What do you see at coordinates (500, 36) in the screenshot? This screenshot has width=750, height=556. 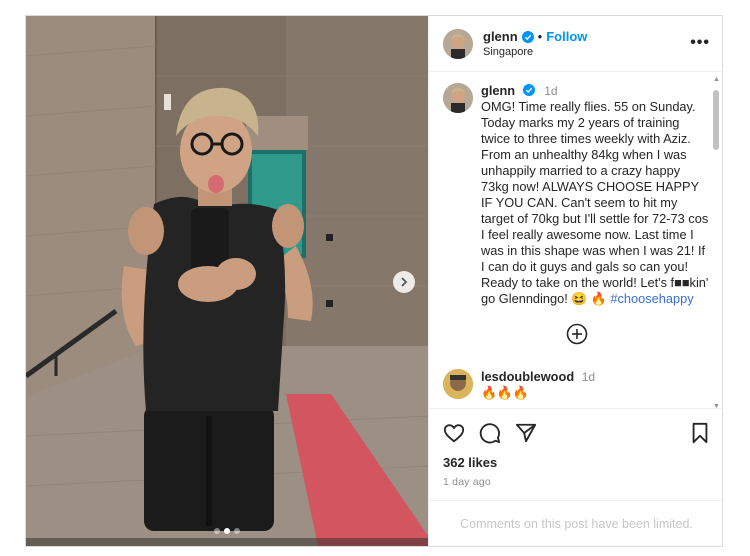 I see `author-username: glenn` at bounding box center [500, 36].